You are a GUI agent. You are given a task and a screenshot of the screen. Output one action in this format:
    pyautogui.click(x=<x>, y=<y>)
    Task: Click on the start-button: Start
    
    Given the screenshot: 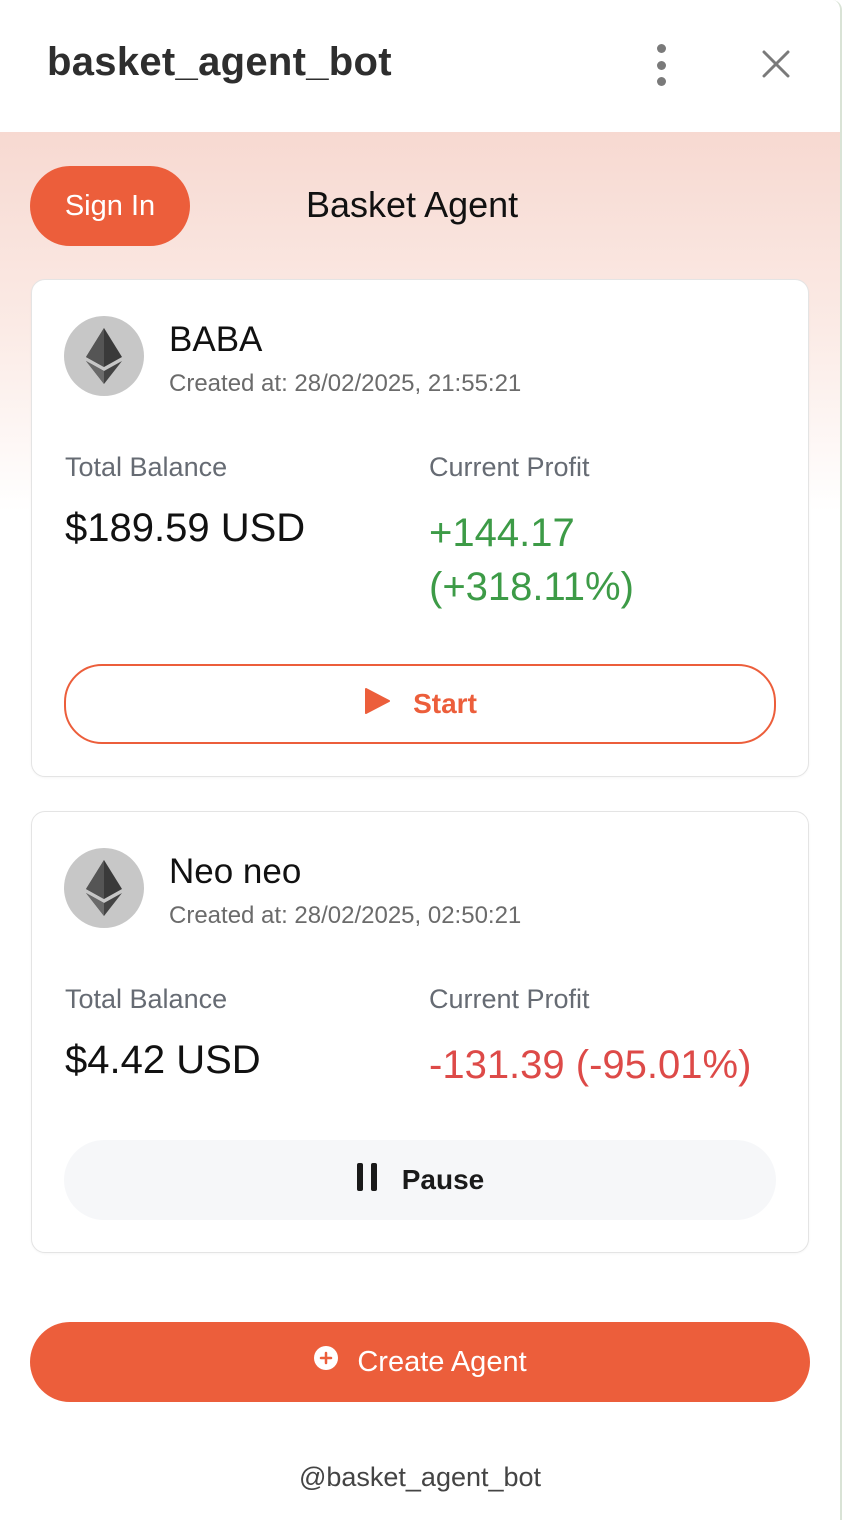 What is the action you would take?
    pyautogui.click(x=420, y=704)
    